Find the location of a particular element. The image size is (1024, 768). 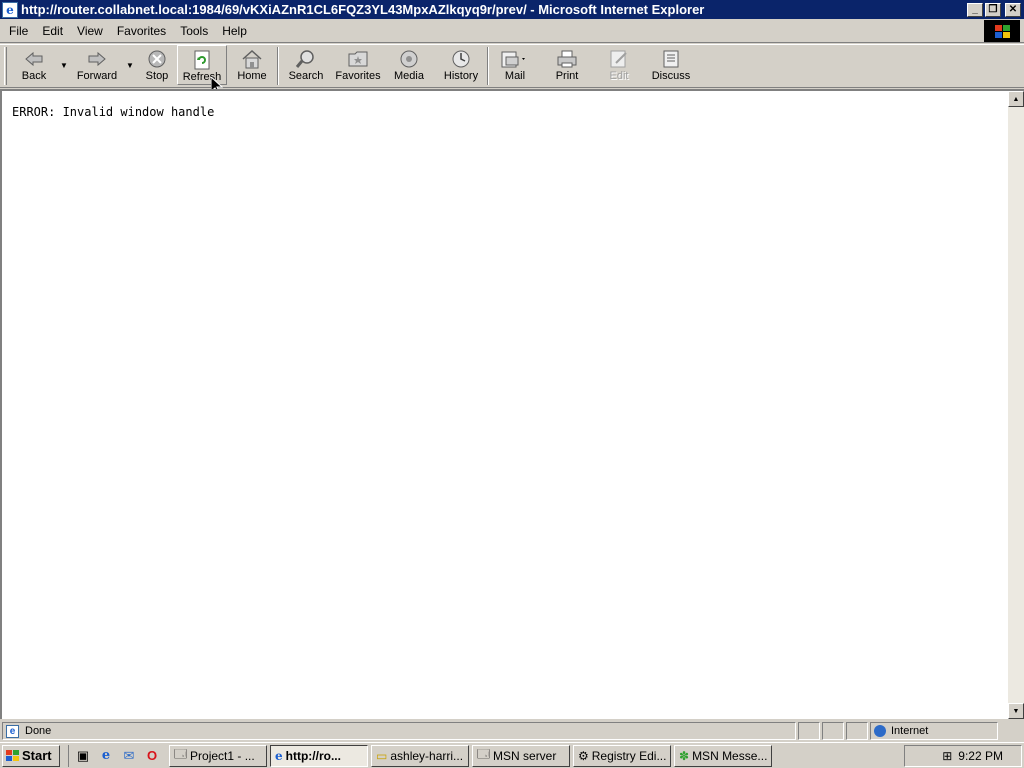

menu-bar: File Edit View Favorites Tools Help is located at coordinates (512, 31).